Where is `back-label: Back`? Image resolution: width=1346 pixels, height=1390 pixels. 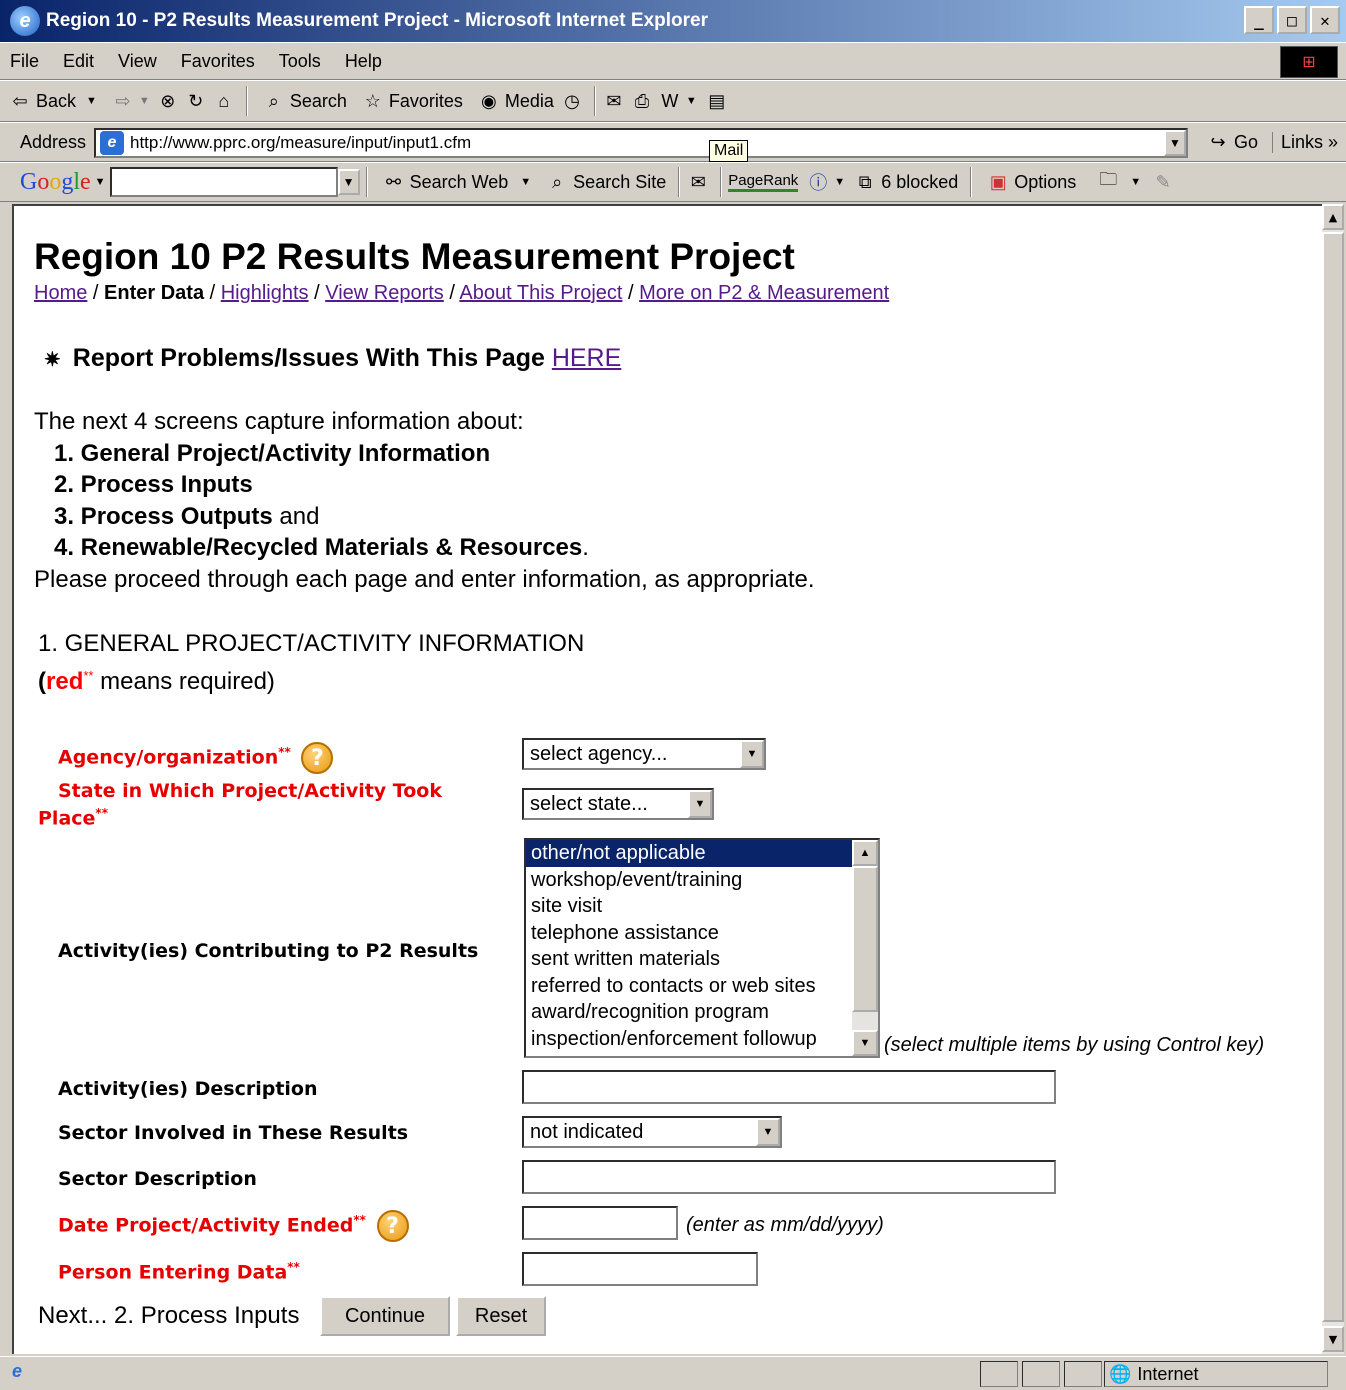
back-label: Back is located at coordinates (56, 100).